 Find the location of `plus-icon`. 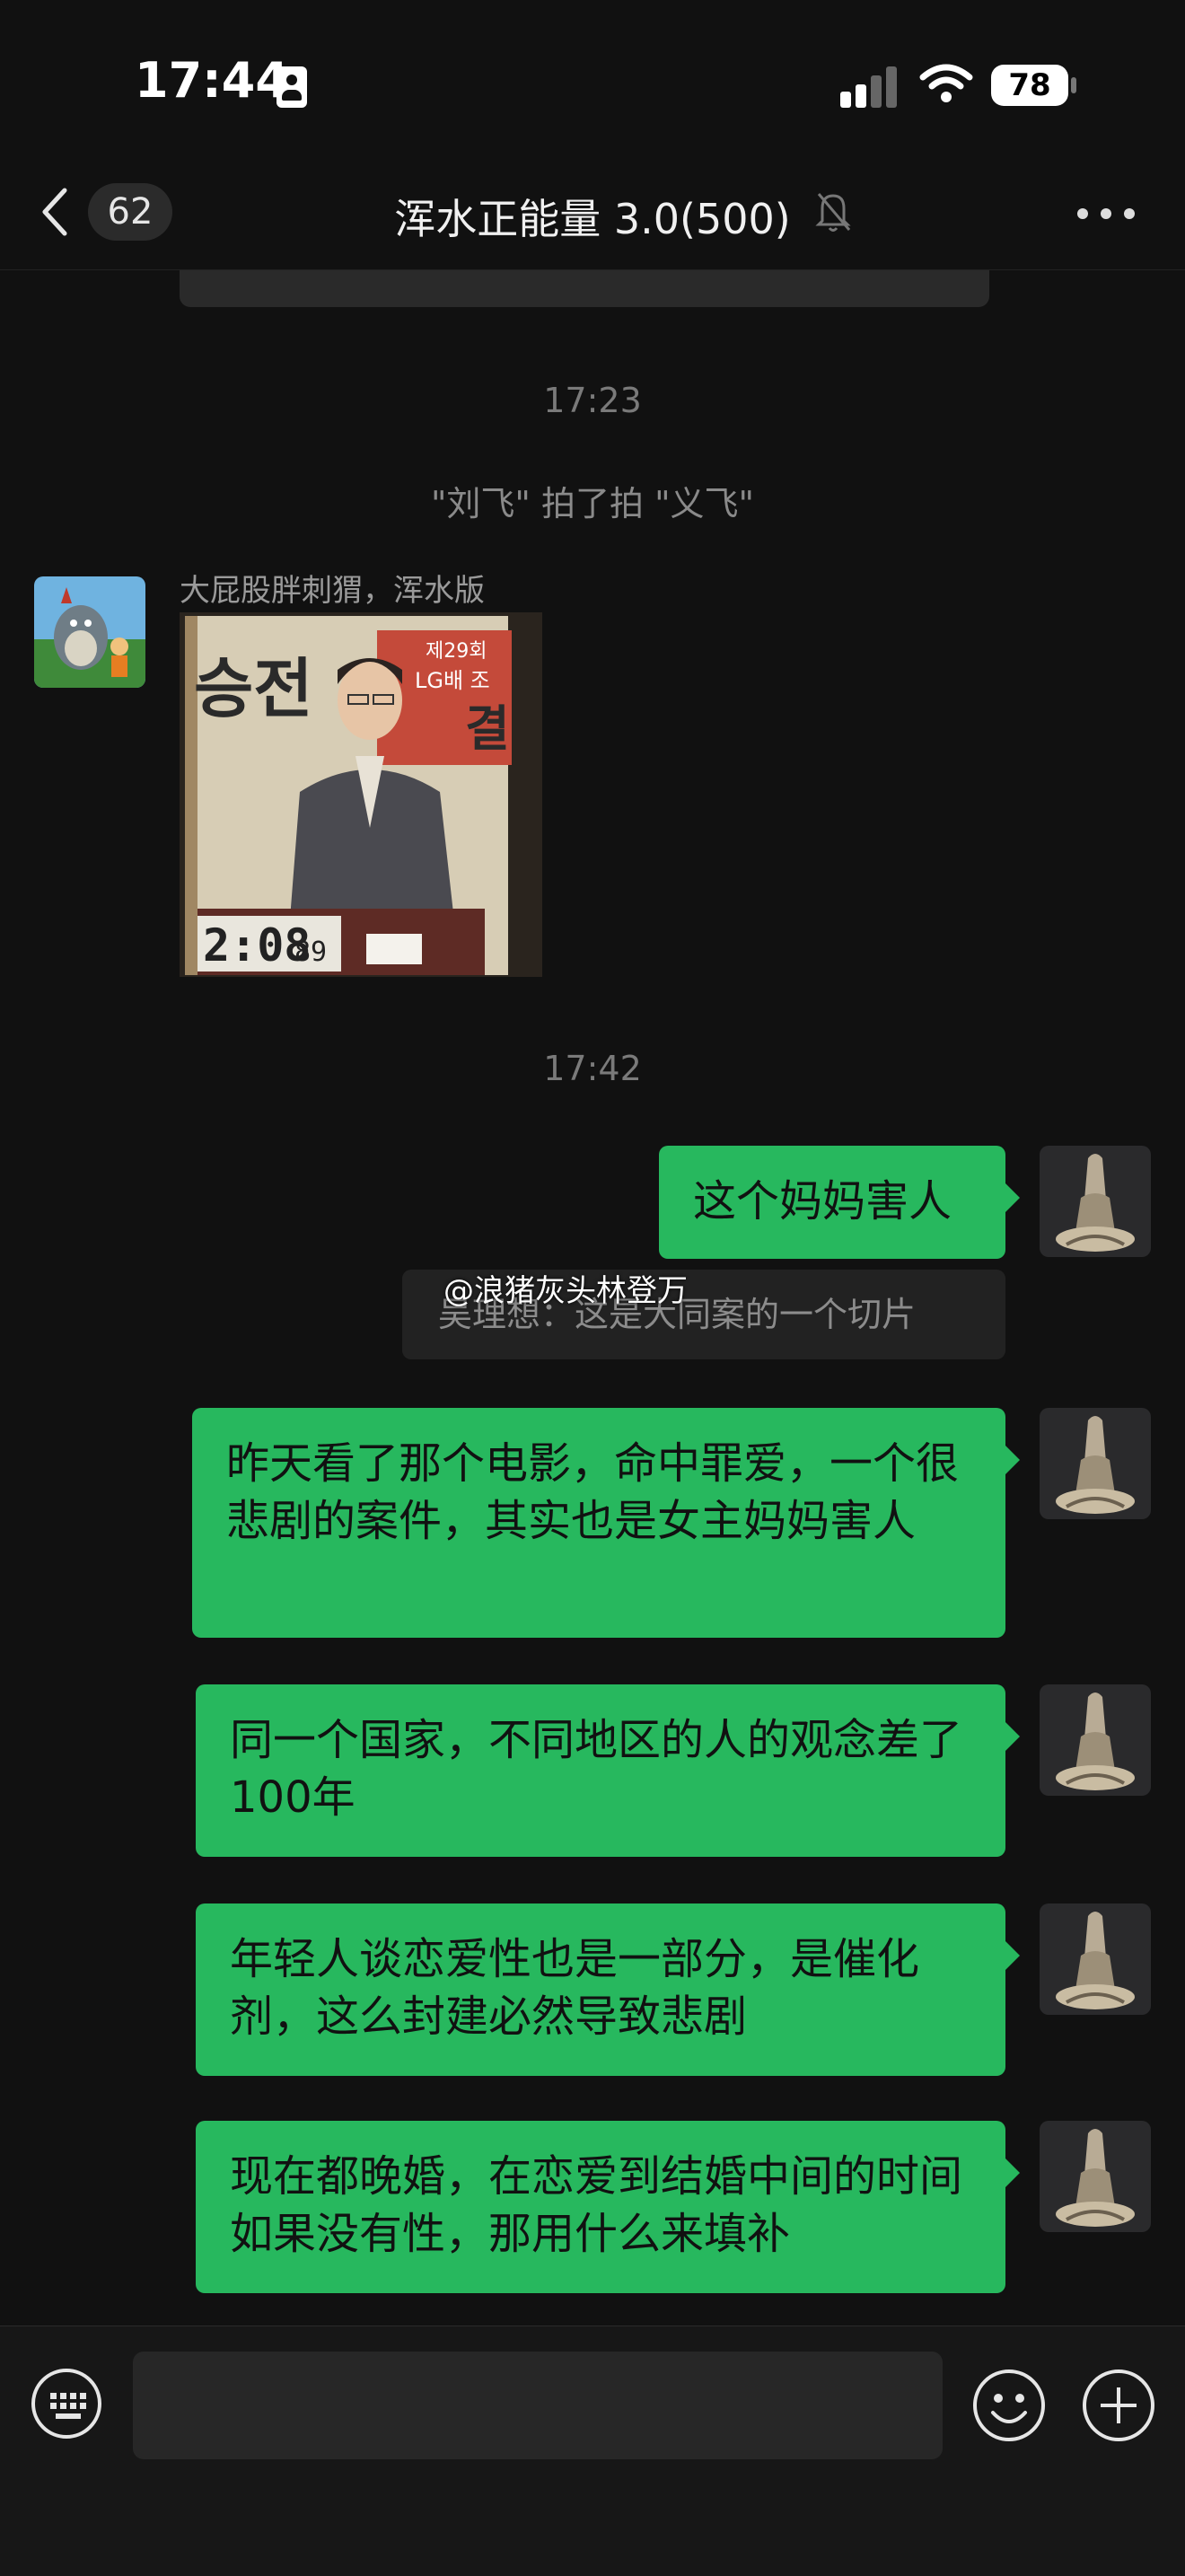

plus-icon is located at coordinates (1118, 2405).